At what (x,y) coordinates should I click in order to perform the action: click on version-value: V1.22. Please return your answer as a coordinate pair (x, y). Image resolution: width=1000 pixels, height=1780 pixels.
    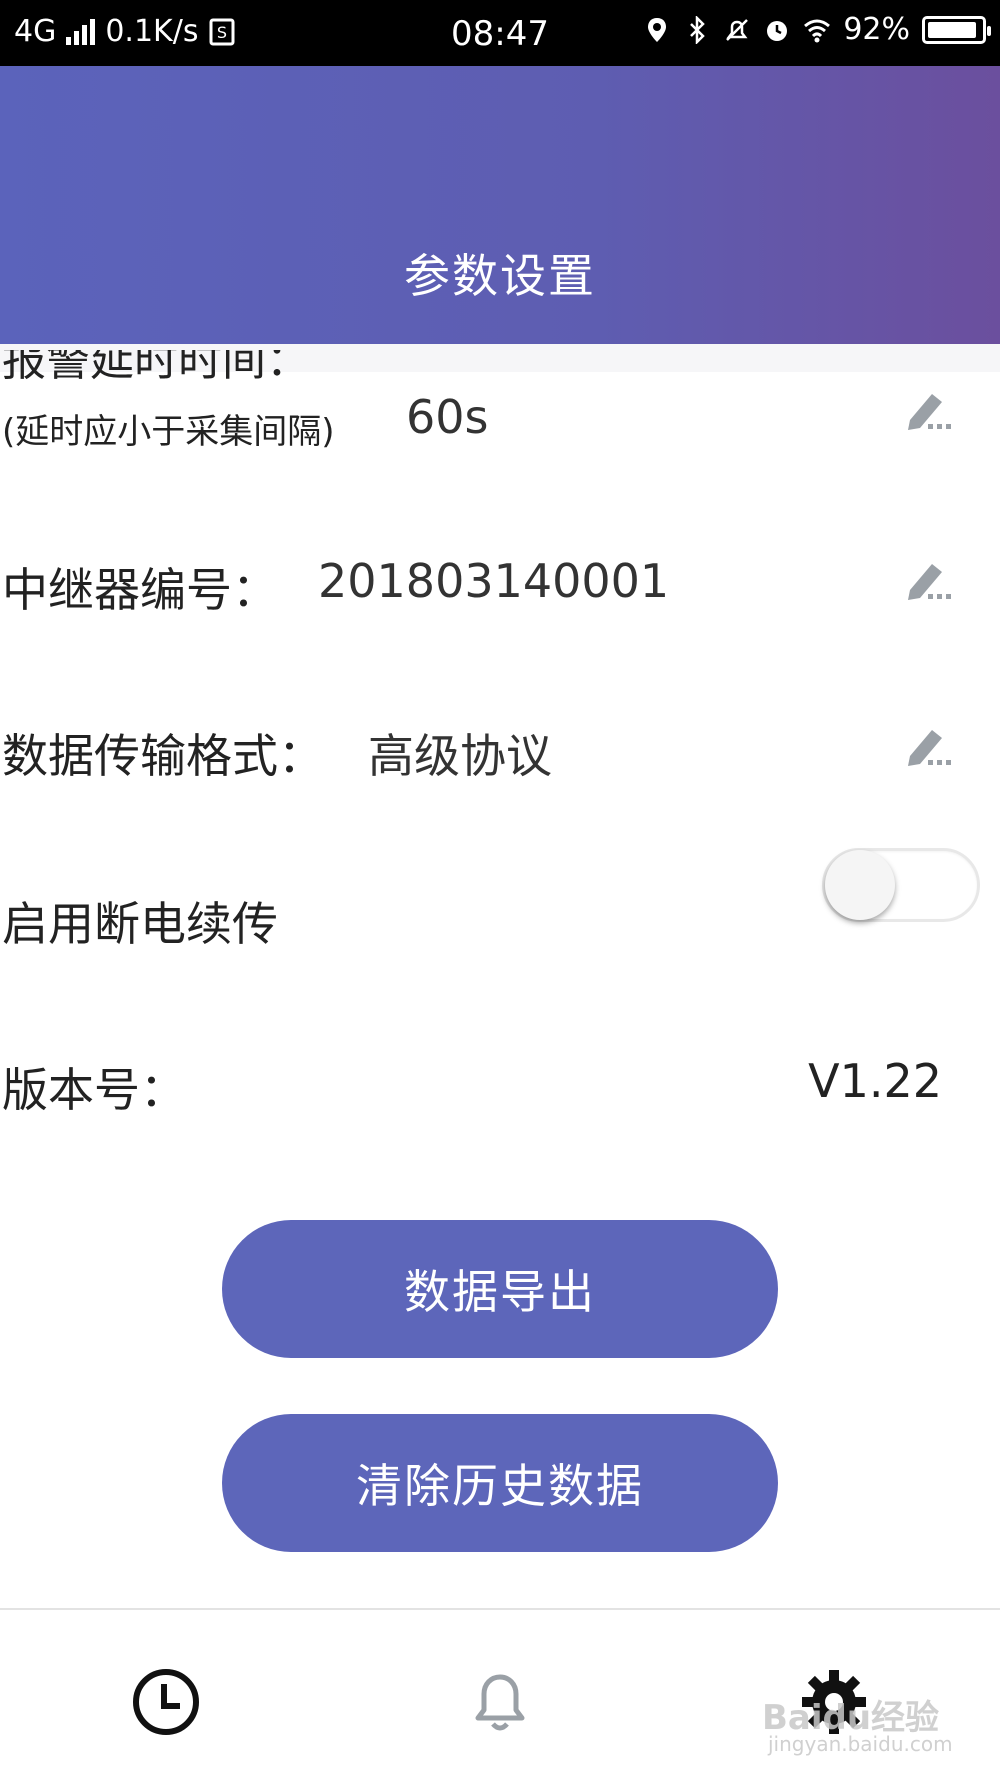
    Looking at the image, I should click on (875, 1081).